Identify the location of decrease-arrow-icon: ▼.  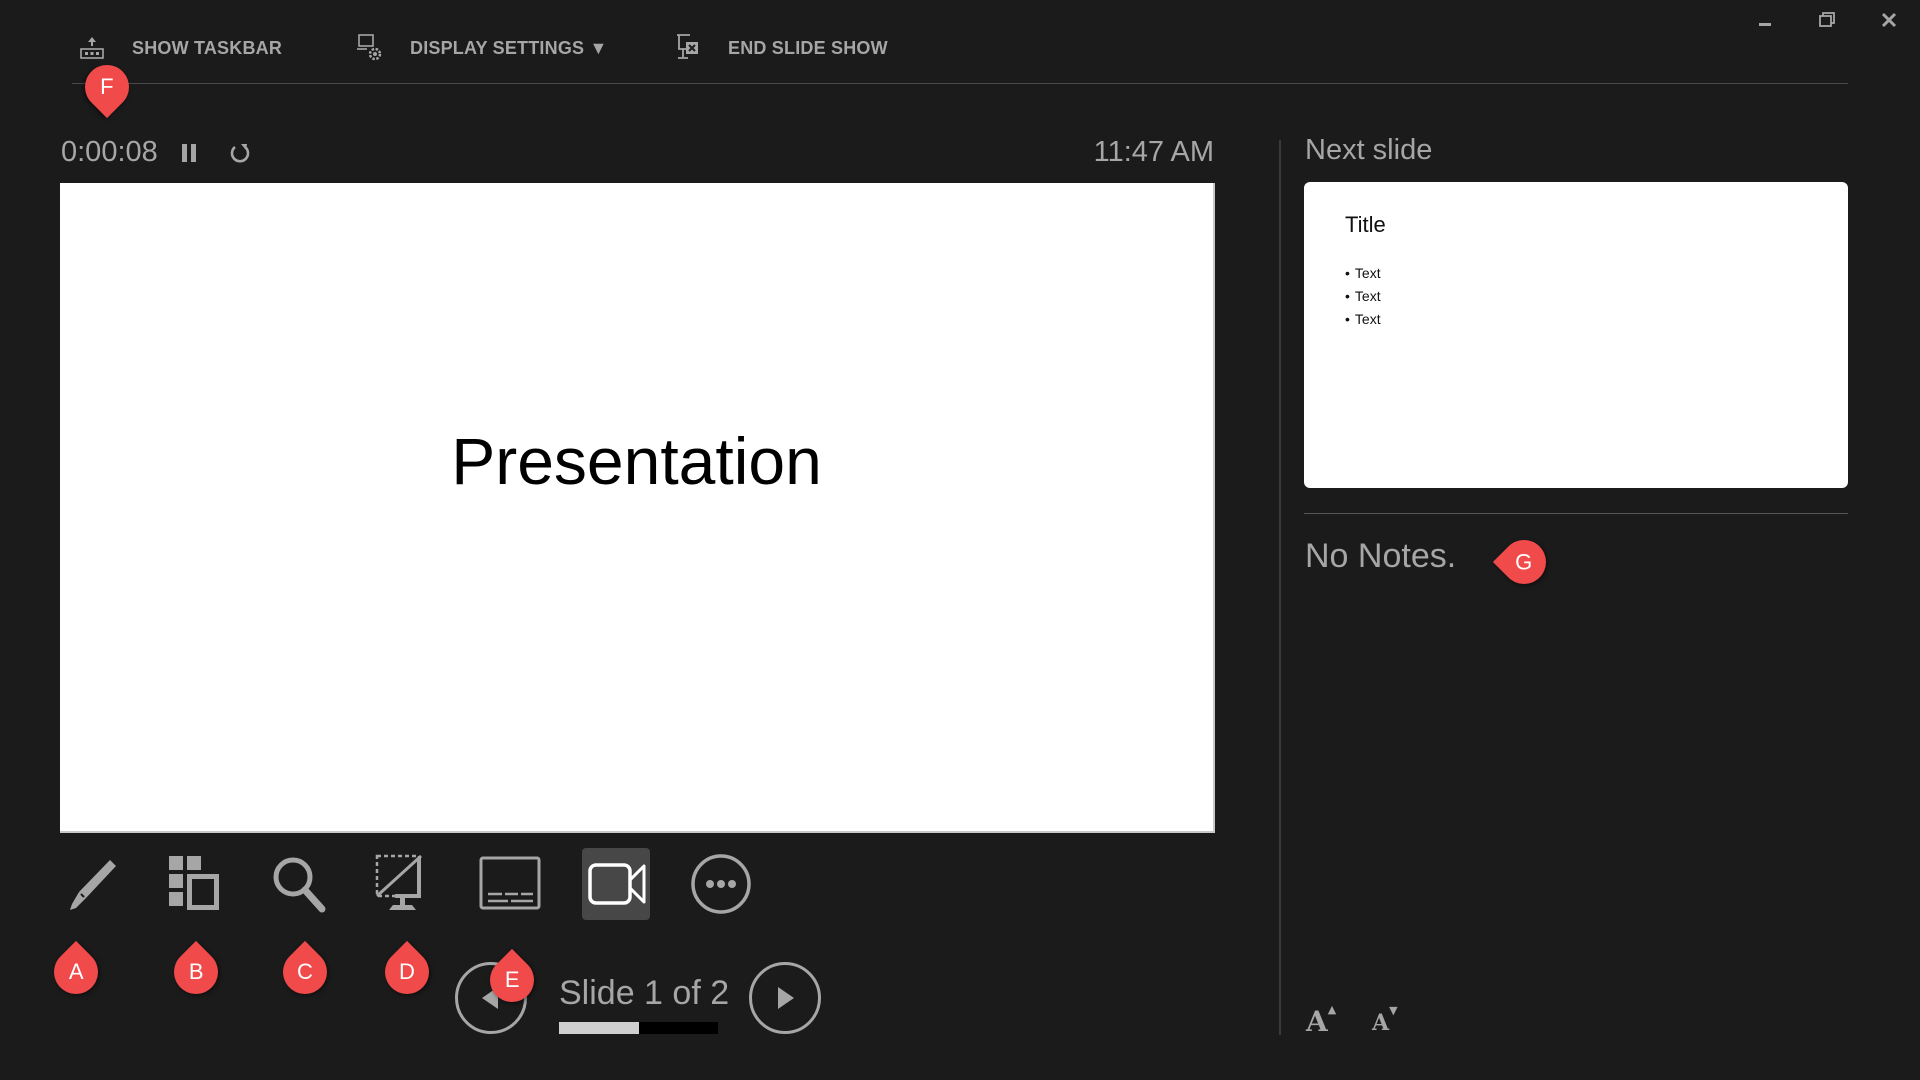
(1393, 1010).